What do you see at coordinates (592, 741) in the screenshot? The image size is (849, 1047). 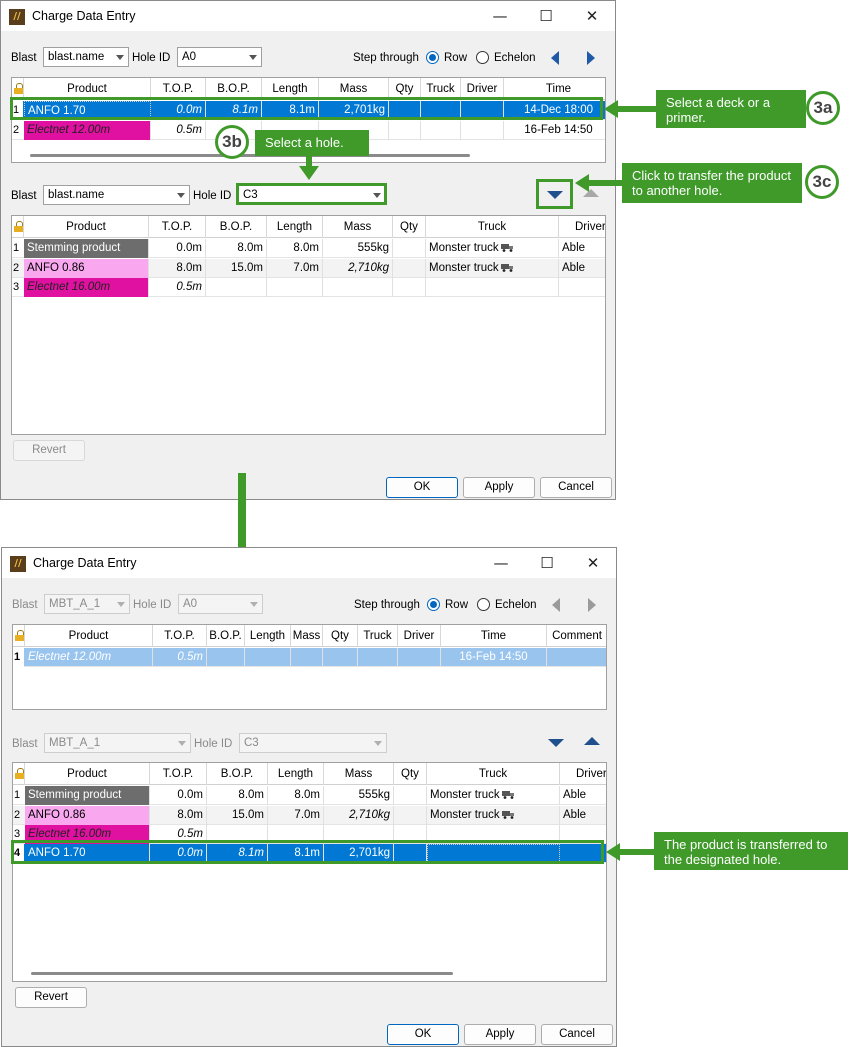 I see `transfer-up-icon` at bounding box center [592, 741].